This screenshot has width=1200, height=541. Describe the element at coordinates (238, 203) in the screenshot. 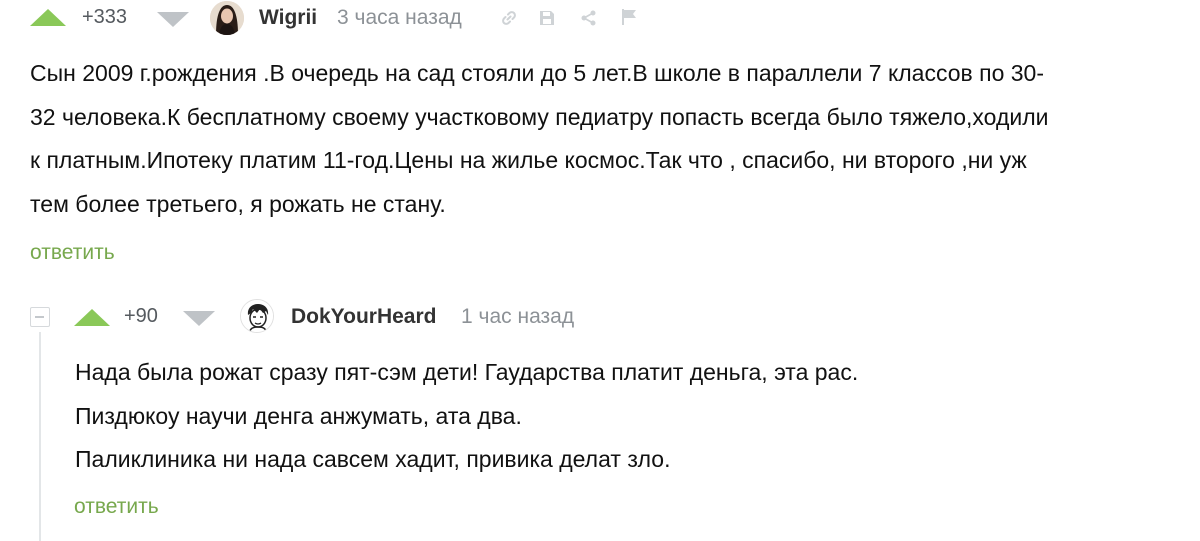

I see `comment-text-line: тем более третьего, я рожать не стану.` at that location.